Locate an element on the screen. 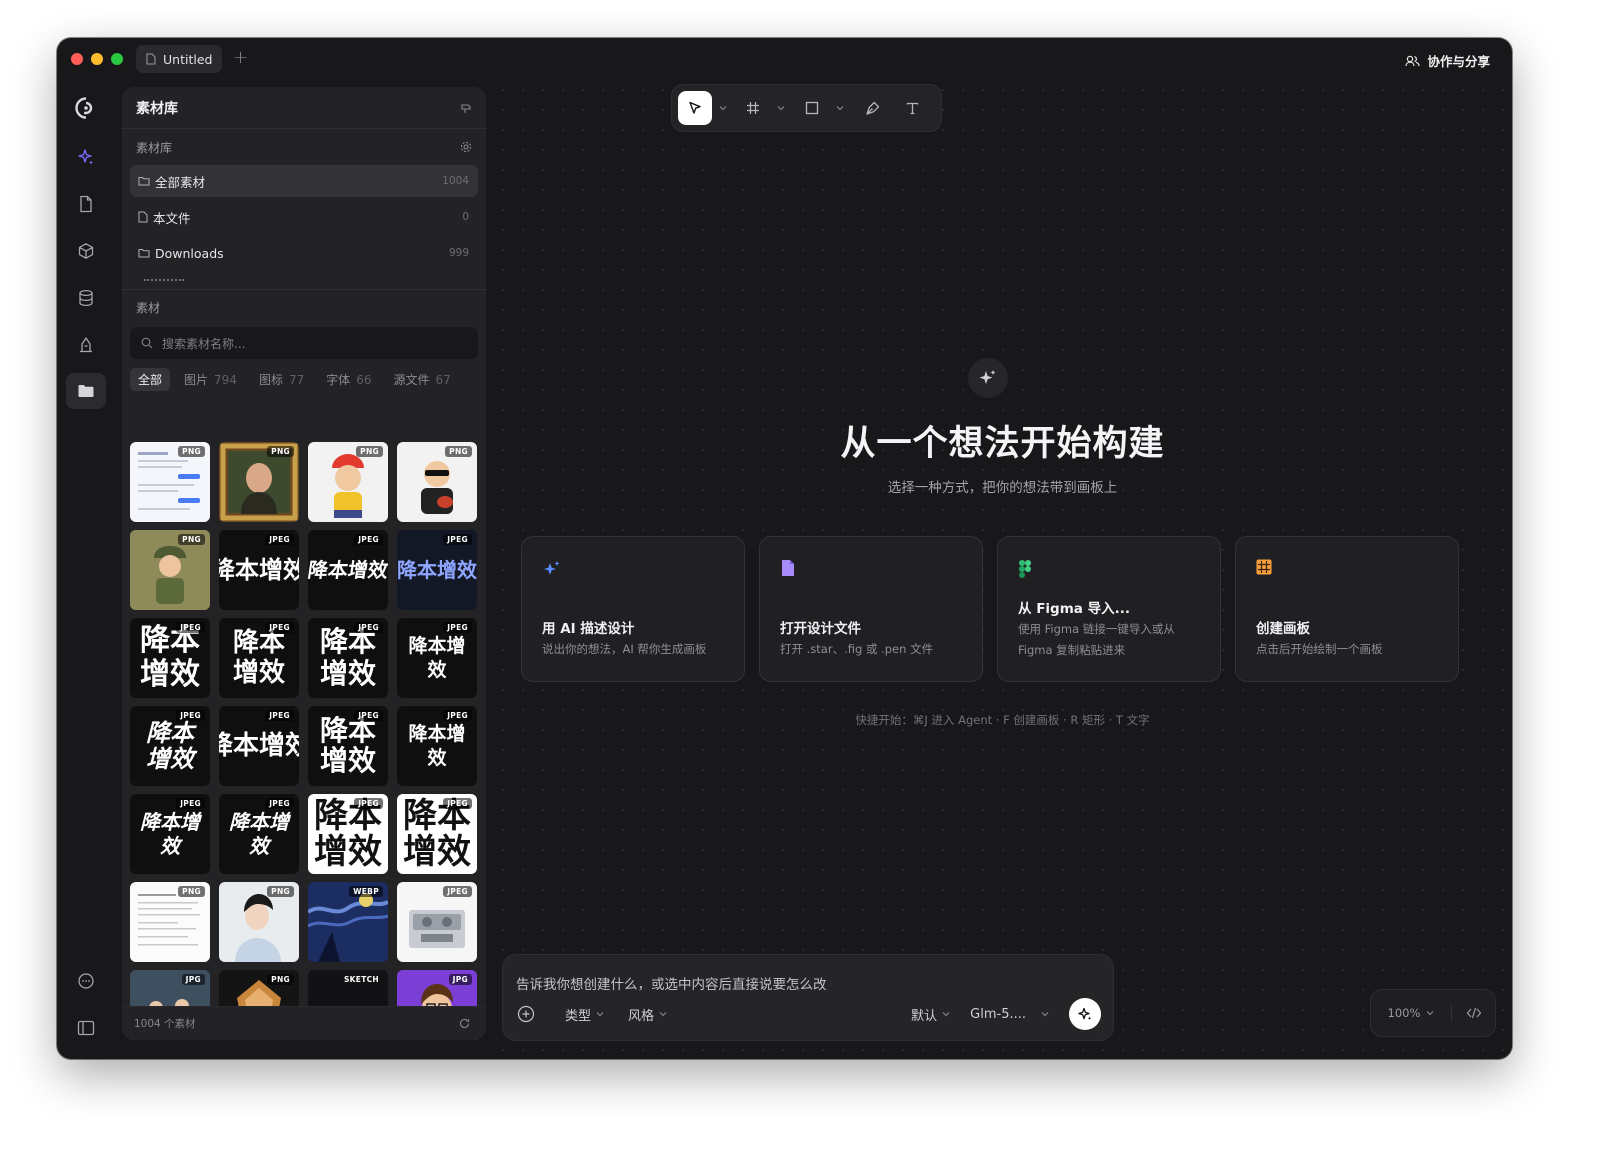  filter-all: 全部 is located at coordinates (150, 379).